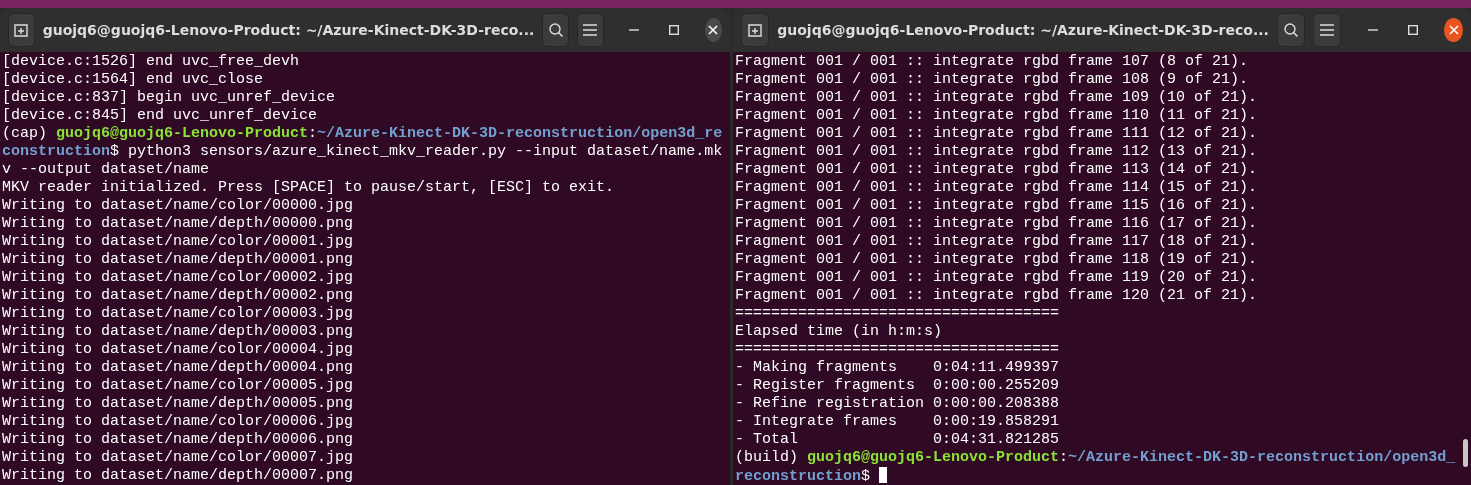 This screenshot has height=485, width=1471. What do you see at coordinates (178, 368) in the screenshot?
I see `terminal-line: Writing to dataset/name/depth/00004.png` at bounding box center [178, 368].